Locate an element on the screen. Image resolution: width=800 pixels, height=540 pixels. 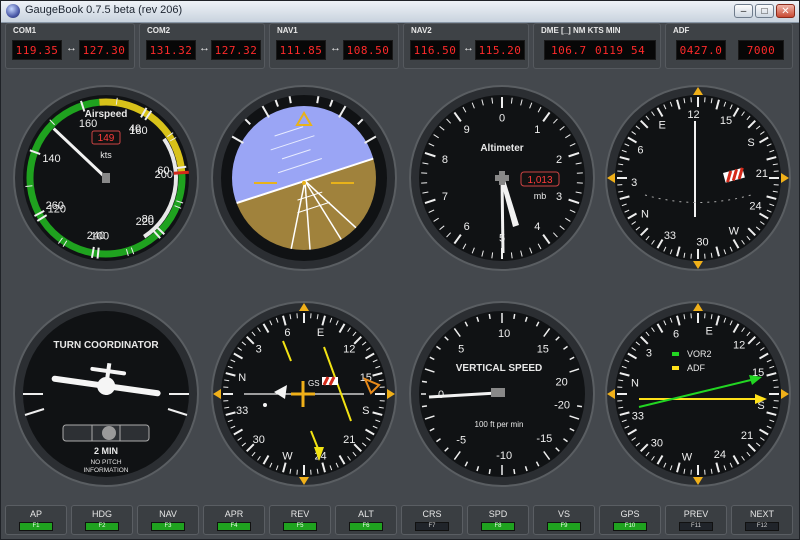
fkey-label: PREV is located at coordinates (696, 514).